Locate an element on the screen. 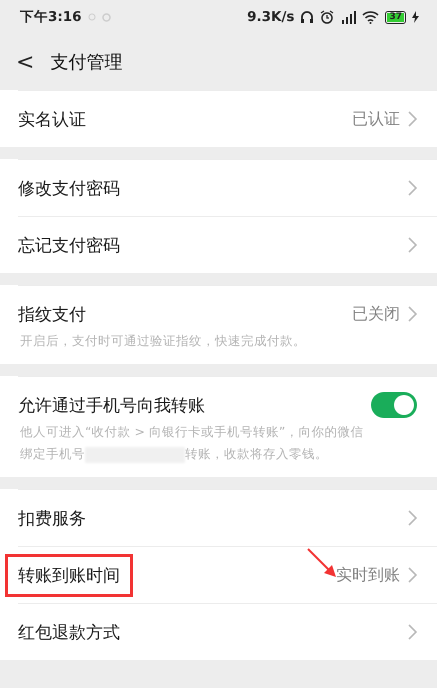  setting-title: 修改支付密码 is located at coordinates (69, 189).